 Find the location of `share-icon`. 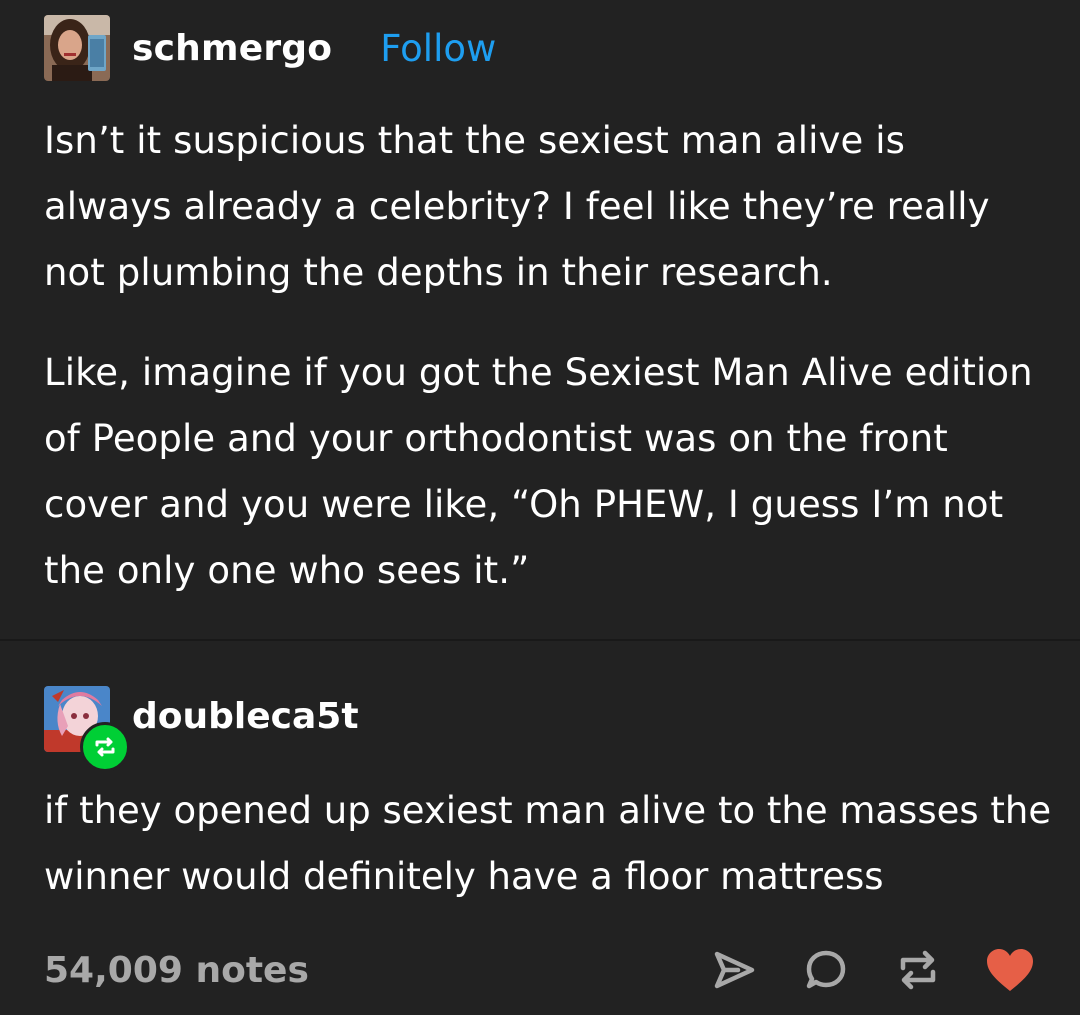

share-icon is located at coordinates (734, 970).